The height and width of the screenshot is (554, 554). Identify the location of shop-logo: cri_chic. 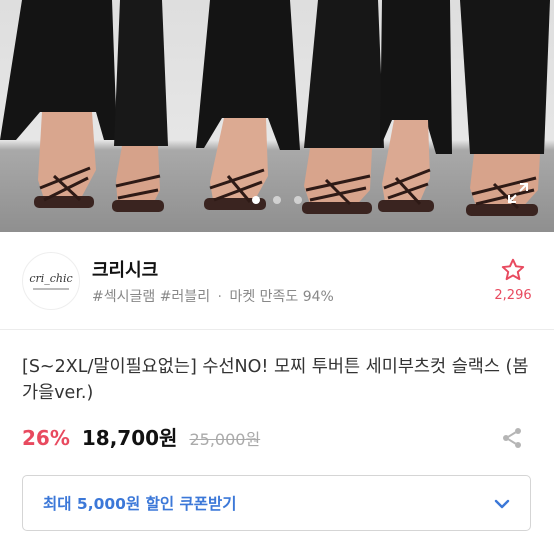
(51, 281).